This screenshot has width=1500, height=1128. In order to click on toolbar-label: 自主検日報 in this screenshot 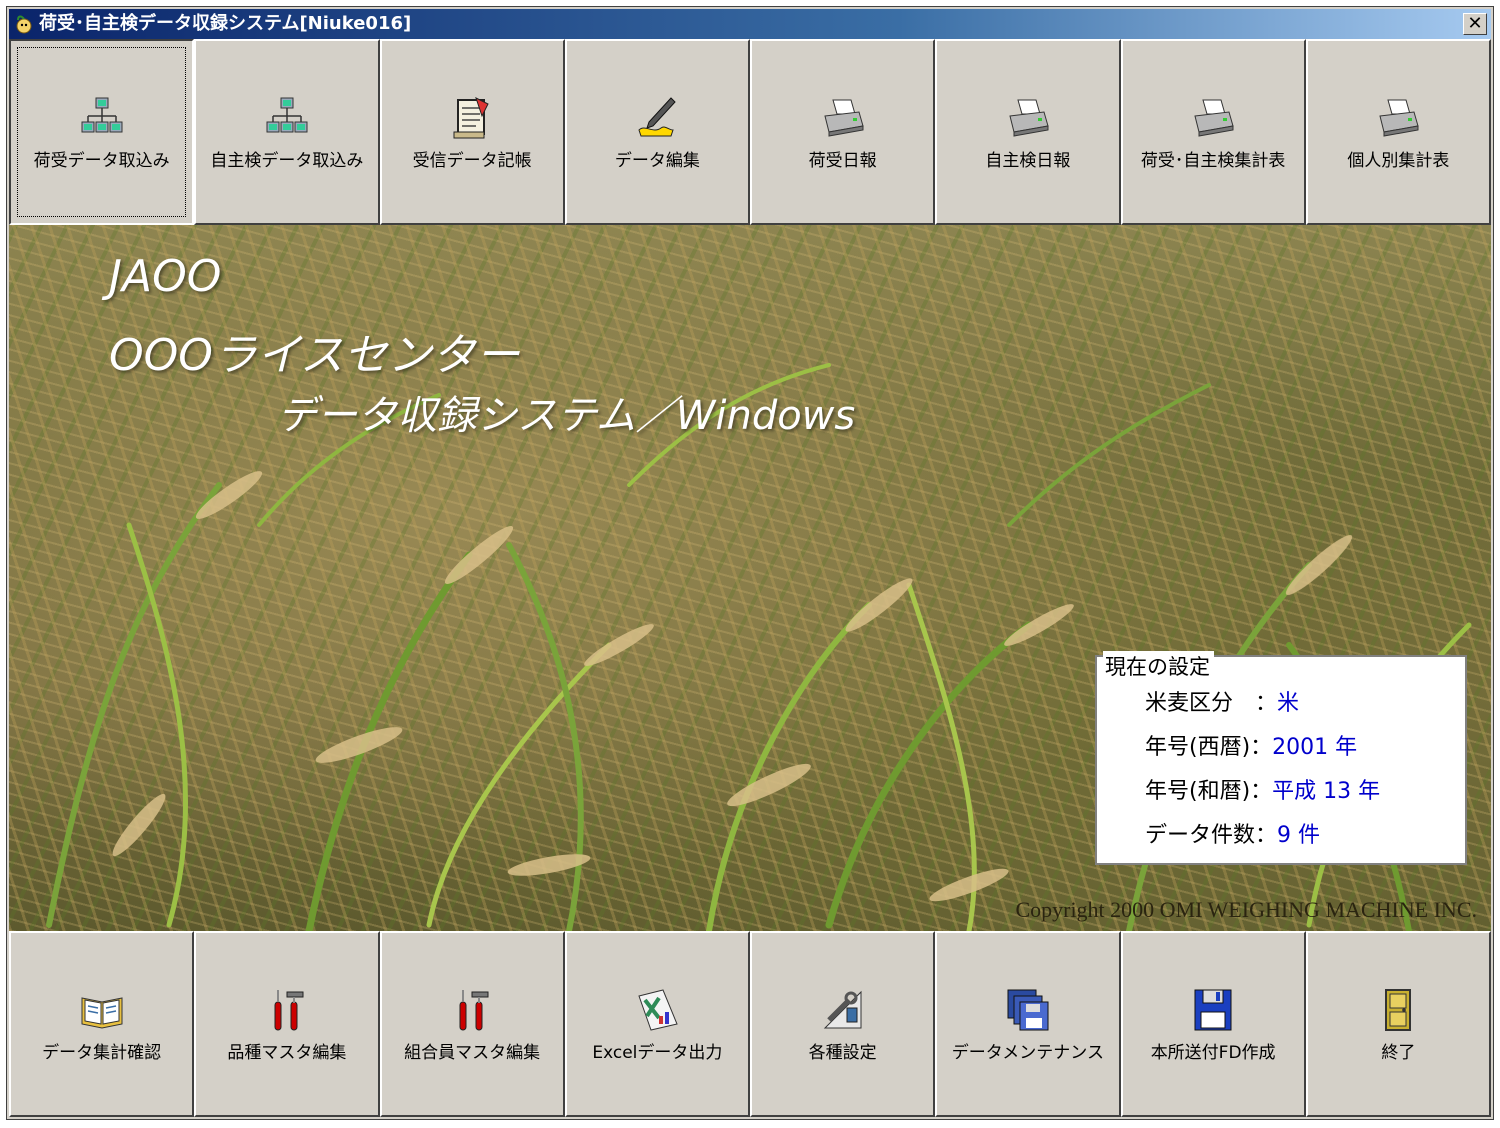, I will do `click(1028, 160)`.